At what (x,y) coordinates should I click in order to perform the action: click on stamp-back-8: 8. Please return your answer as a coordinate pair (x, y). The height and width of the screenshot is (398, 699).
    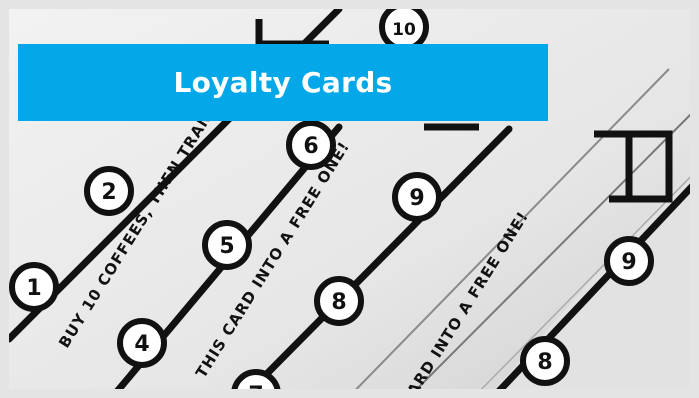
    Looking at the image, I should click on (545, 361).